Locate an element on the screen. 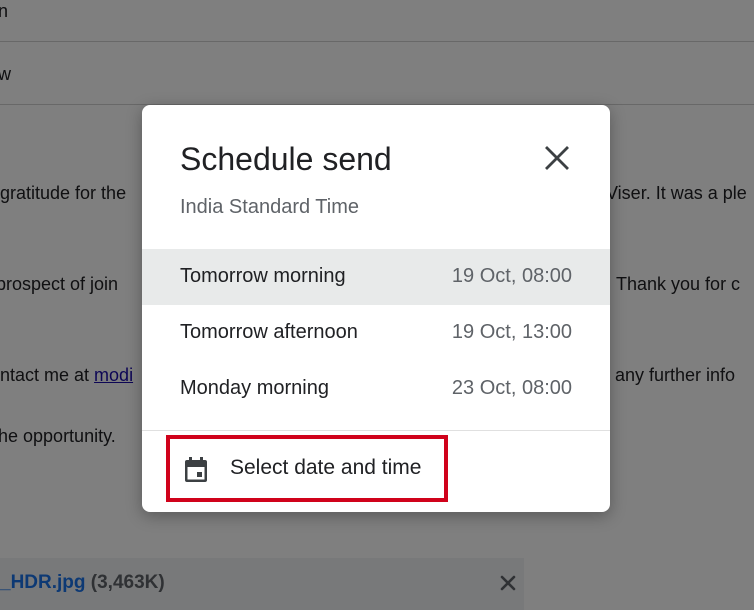 This screenshot has height=610, width=754. close-icon is located at coordinates (557, 158).